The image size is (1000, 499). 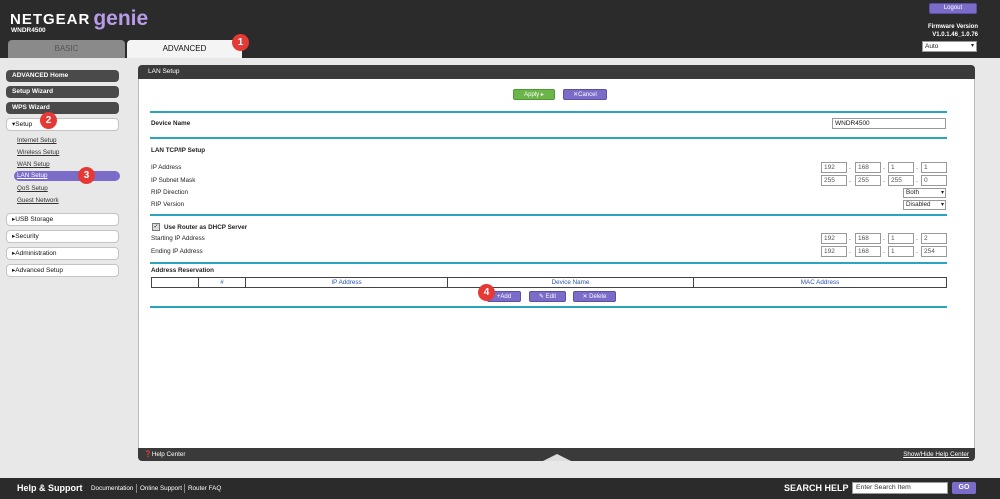 I want to click on sidebar-setup-wizard: Setup Wizard, so click(x=62, y=92).